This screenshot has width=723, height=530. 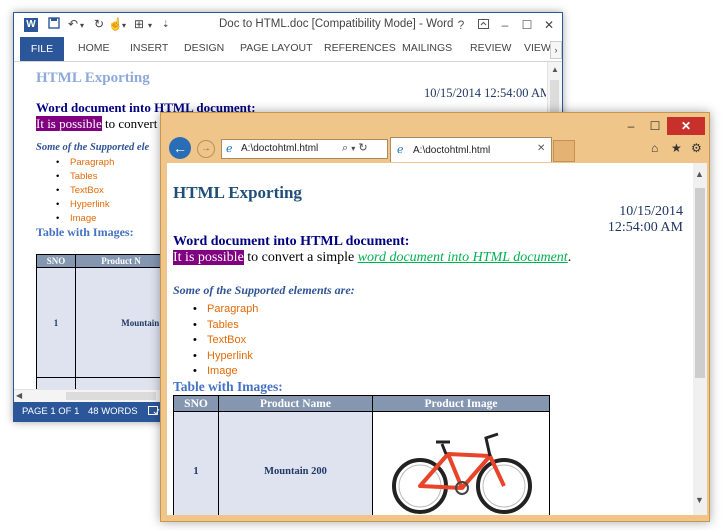 I want to click on ribbon-display-icon, so click(x=483, y=25).